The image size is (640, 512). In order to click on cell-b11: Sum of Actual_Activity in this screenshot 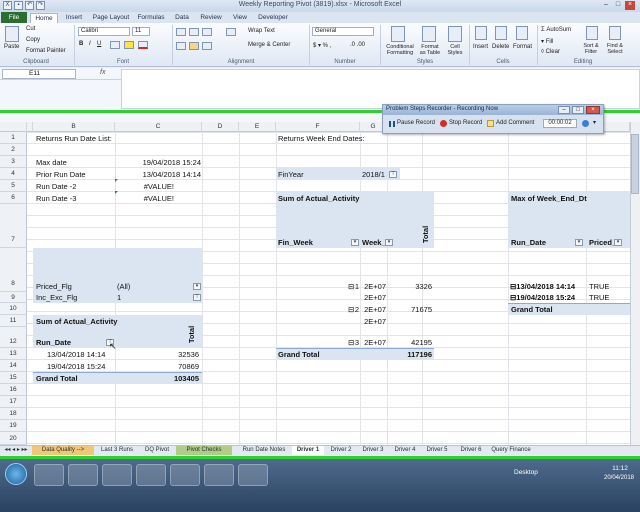, I will do `click(76, 321)`.